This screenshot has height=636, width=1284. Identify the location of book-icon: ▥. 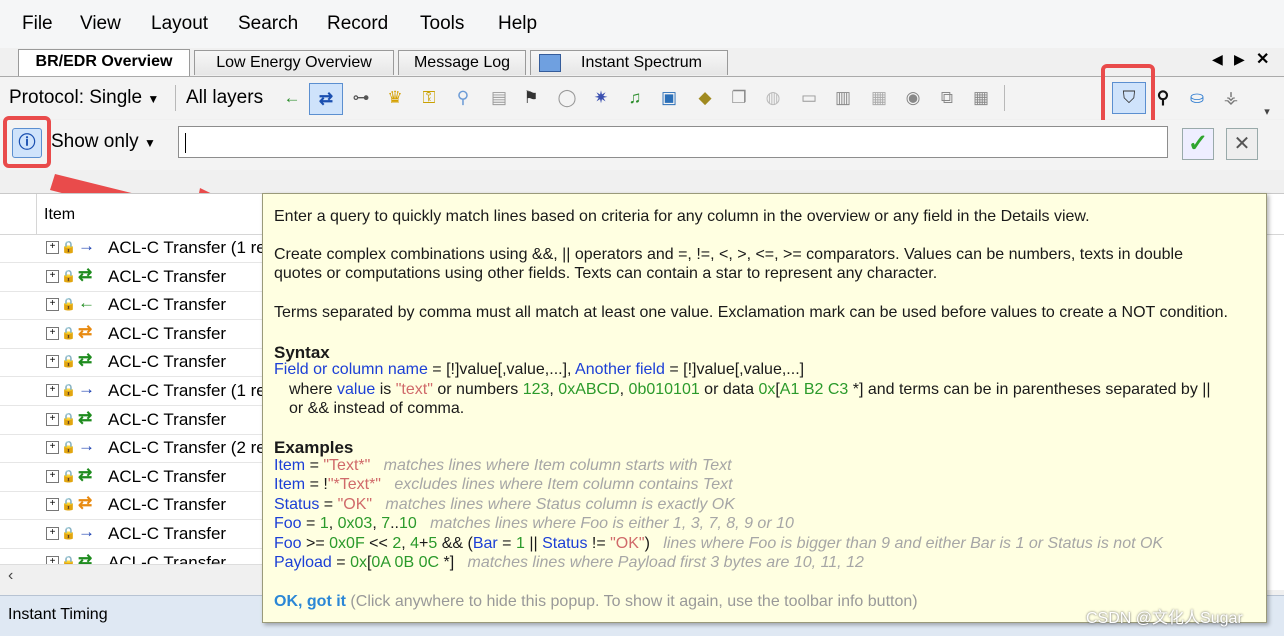
(843, 98).